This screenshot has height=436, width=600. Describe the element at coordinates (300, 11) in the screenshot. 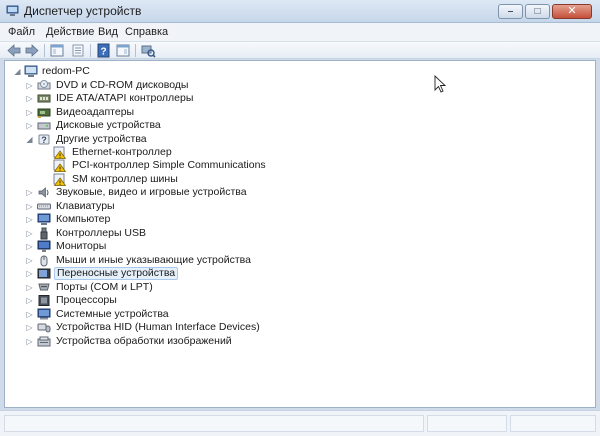

I see `title-bar: Диспетчер устройств – □ ✕` at that location.